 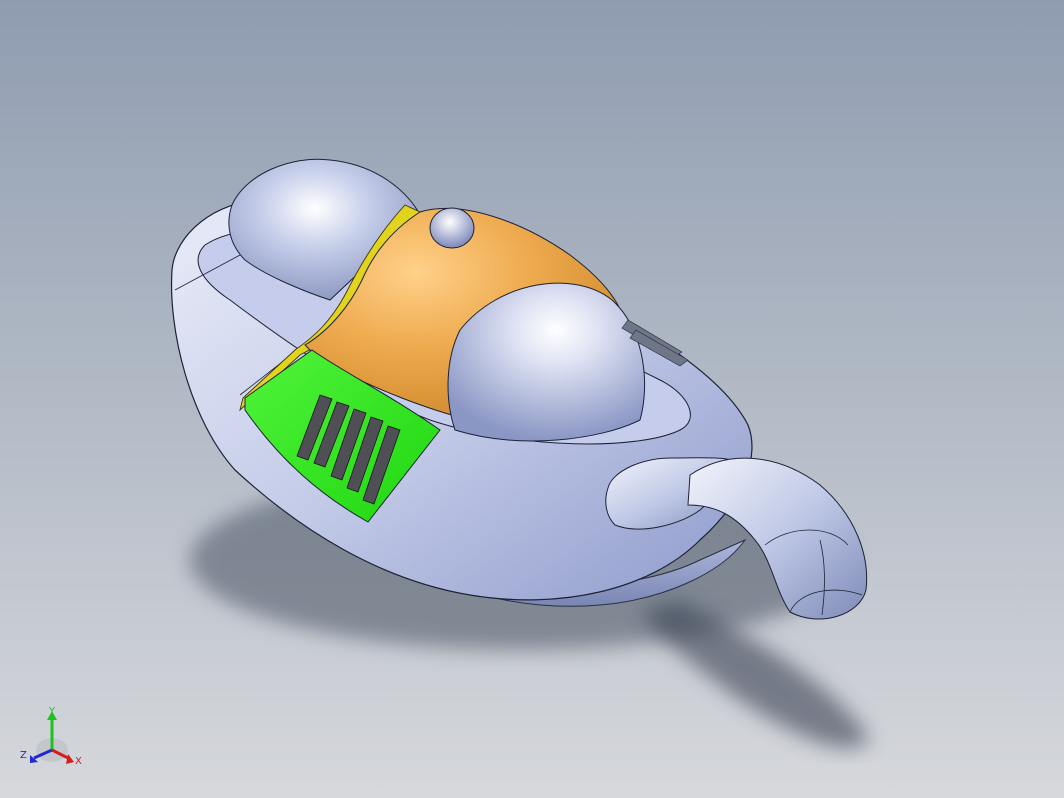 What do you see at coordinates (70, 759) in the screenshot?
I see `triad-x-arrow` at bounding box center [70, 759].